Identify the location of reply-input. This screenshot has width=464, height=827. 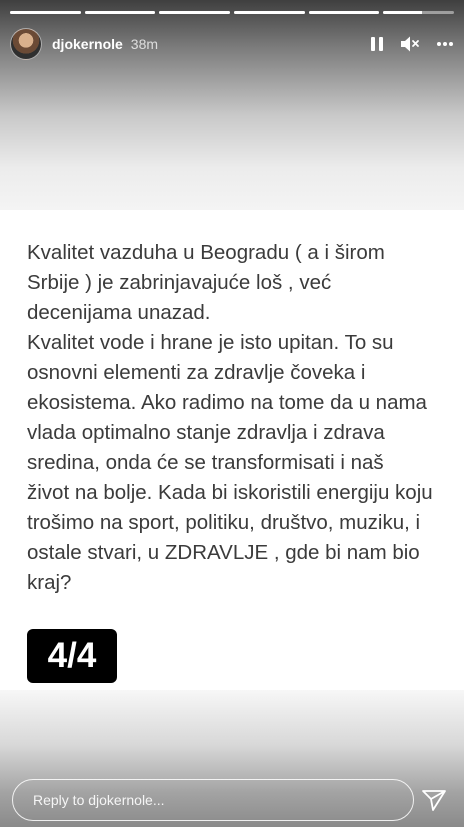
(213, 800).